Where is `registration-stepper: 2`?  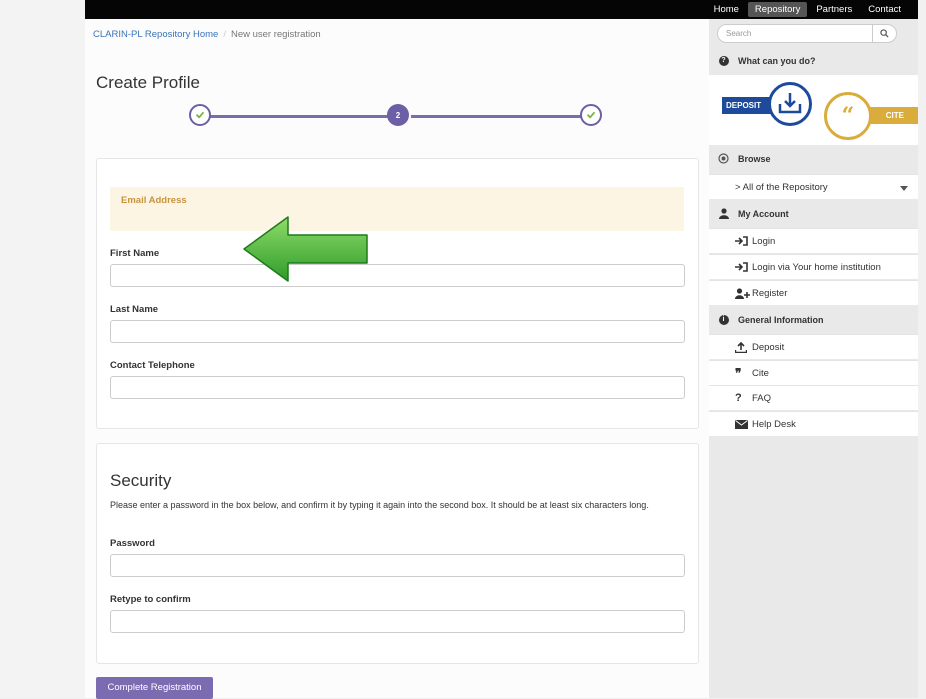 registration-stepper: 2 is located at coordinates (397, 117).